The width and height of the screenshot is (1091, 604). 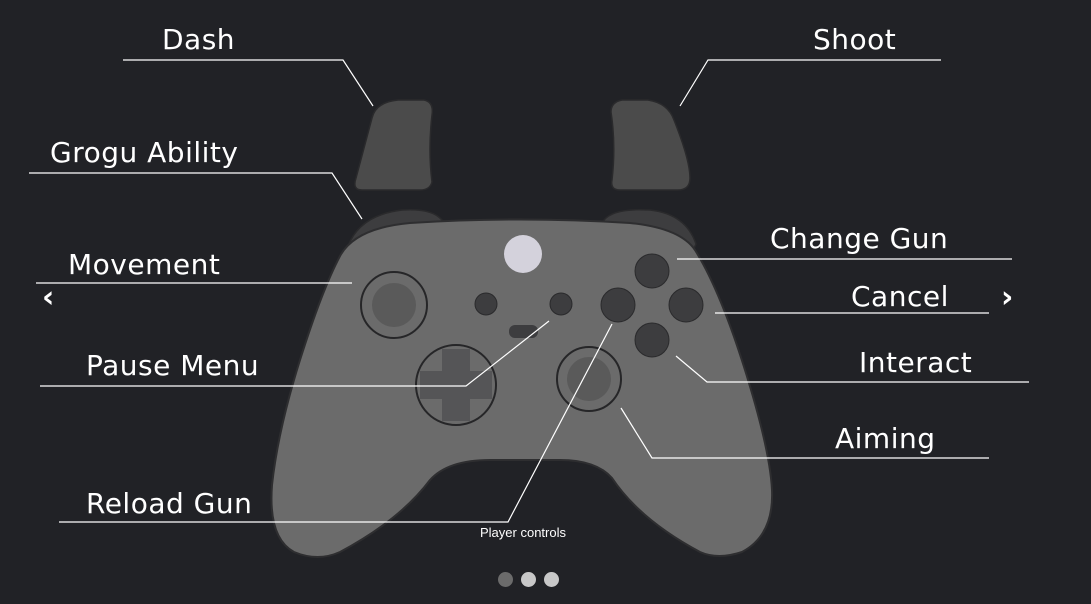 What do you see at coordinates (652, 271) in the screenshot?
I see `face-button-y` at bounding box center [652, 271].